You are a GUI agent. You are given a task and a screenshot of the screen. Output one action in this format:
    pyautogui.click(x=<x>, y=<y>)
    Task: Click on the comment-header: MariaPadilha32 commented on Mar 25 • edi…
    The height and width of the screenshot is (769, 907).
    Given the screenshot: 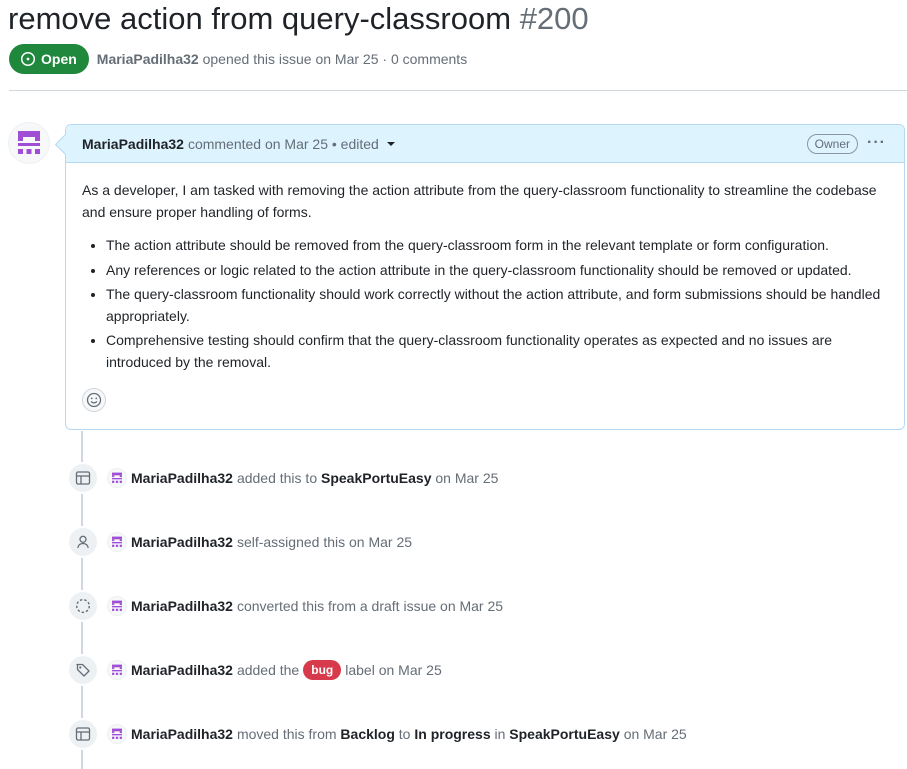 What is the action you would take?
    pyautogui.click(x=485, y=144)
    